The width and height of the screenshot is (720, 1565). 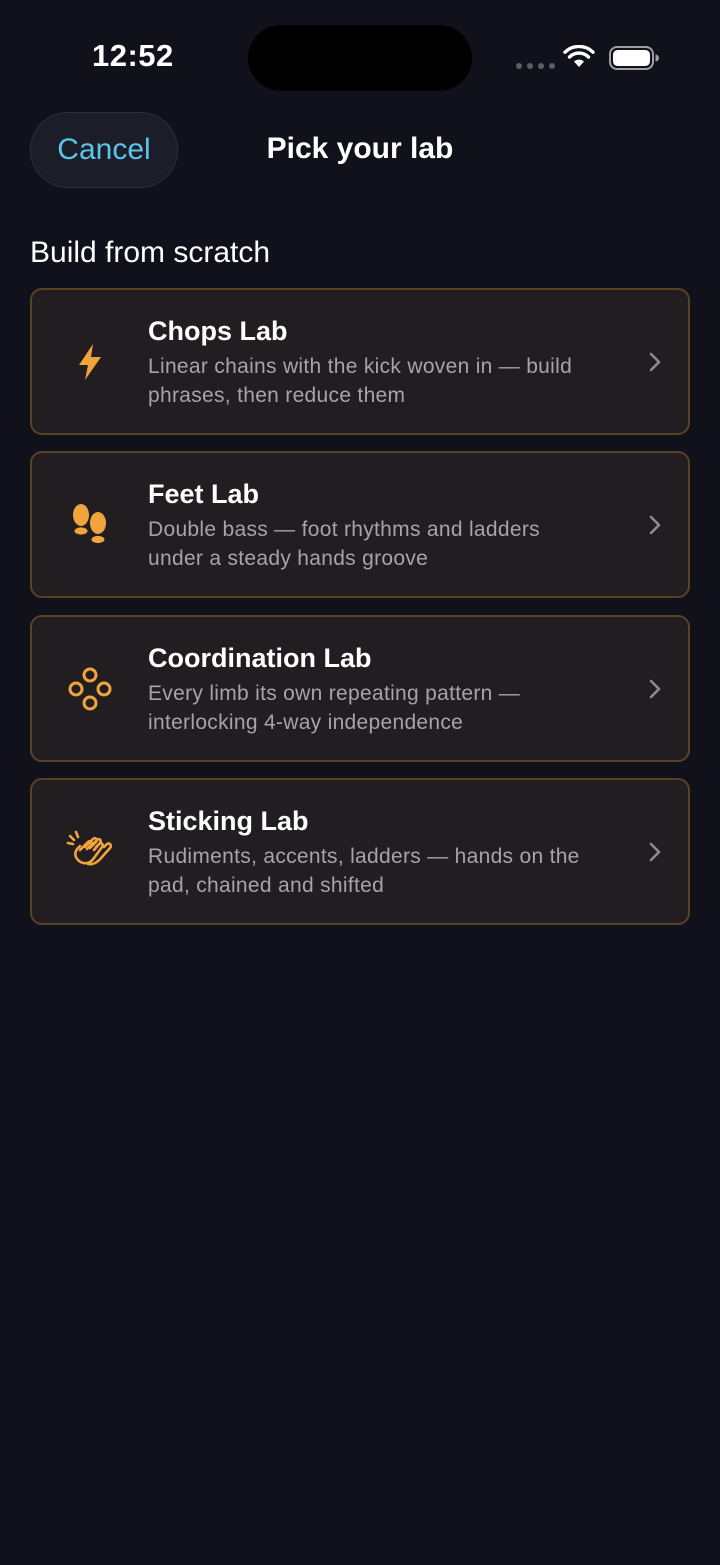 What do you see at coordinates (260, 658) in the screenshot?
I see `lab-card-title: Coordination Lab` at bounding box center [260, 658].